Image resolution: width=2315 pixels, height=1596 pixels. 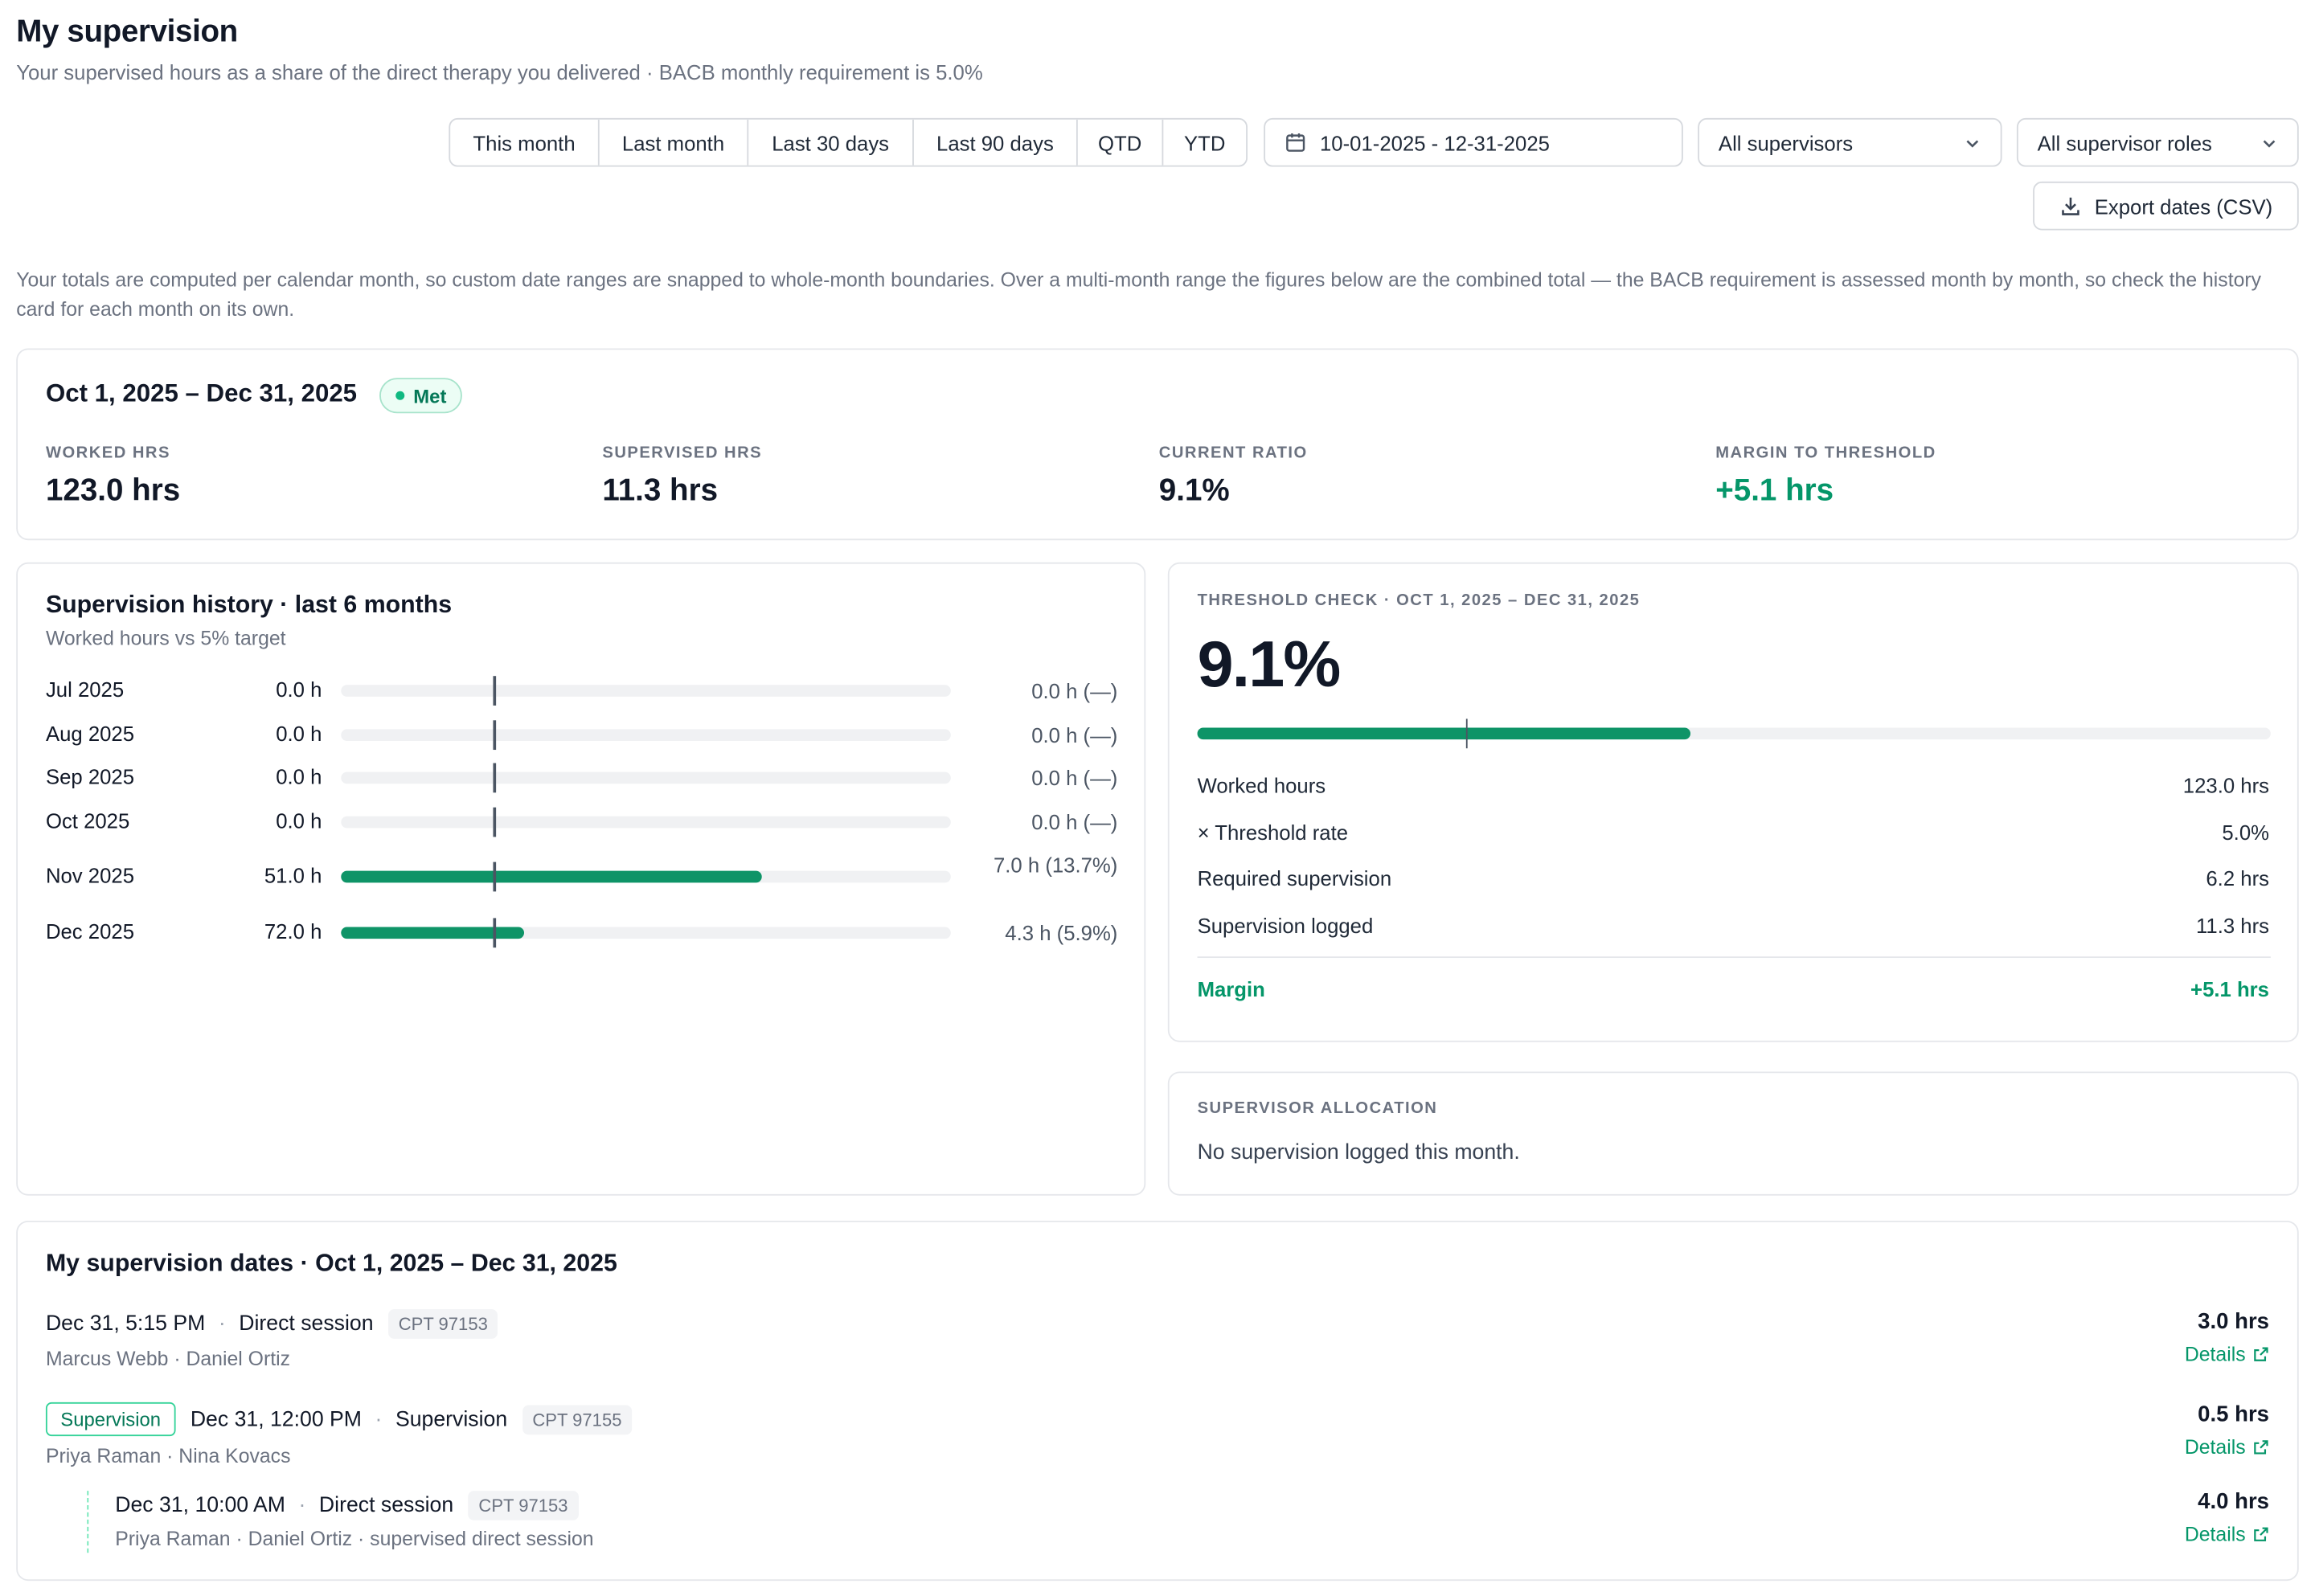 I want to click on kpi-label-margin: MARGIN TO THRESHOLD, so click(x=1825, y=453).